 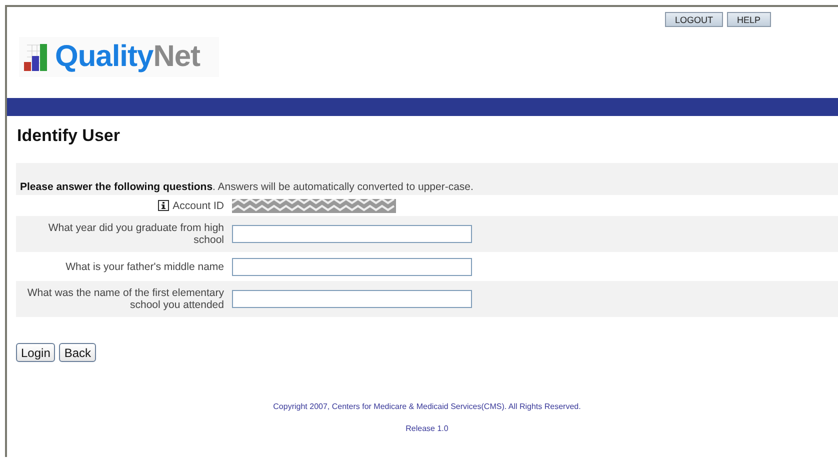 What do you see at coordinates (145, 266) in the screenshot?
I see `question-label: What is your father's middle name` at bounding box center [145, 266].